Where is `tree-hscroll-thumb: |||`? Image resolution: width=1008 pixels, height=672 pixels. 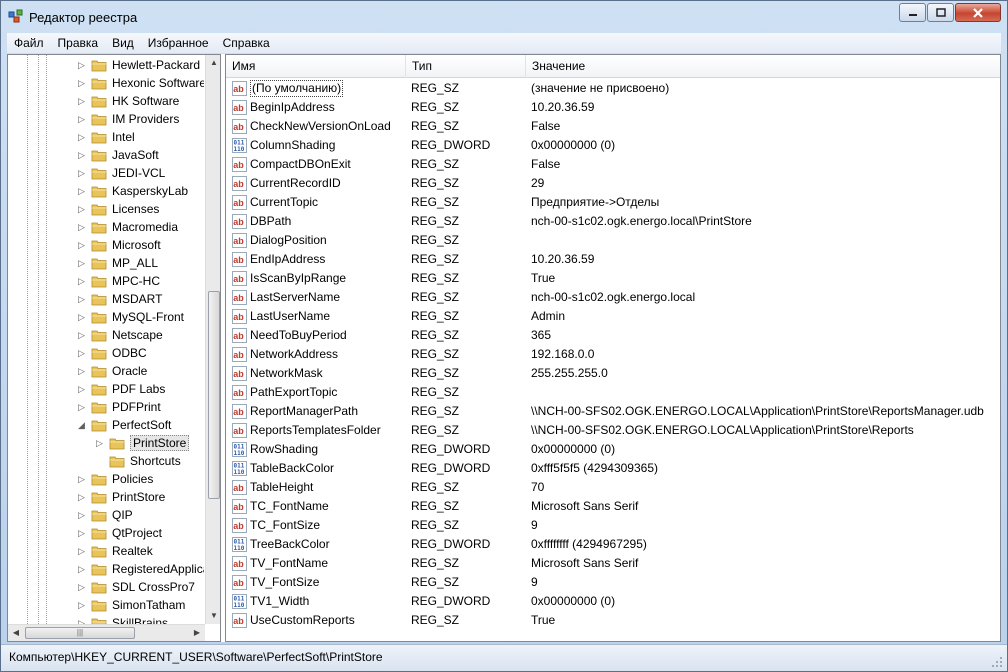 tree-hscroll-thumb: ||| is located at coordinates (80, 633).